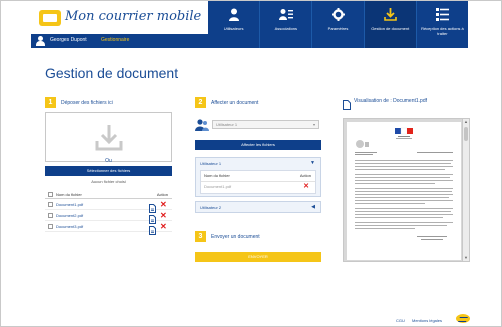 The image size is (502, 327). I want to click on table-row: Document1.pdf ✕, so click(108, 206).